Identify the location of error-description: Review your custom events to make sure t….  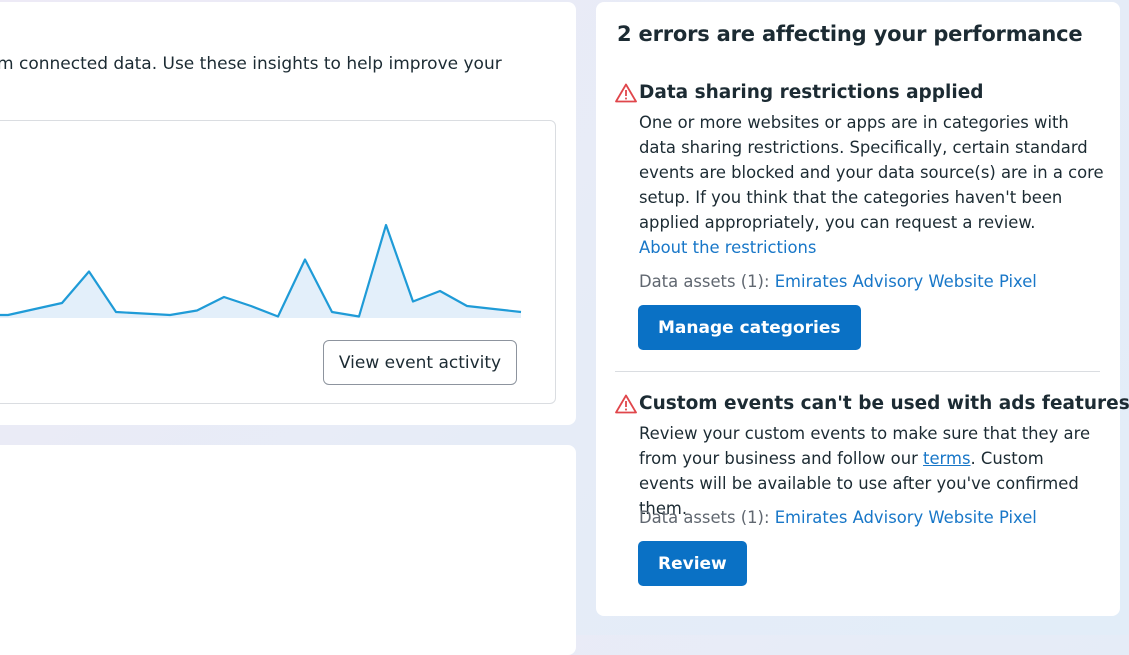
(871, 471).